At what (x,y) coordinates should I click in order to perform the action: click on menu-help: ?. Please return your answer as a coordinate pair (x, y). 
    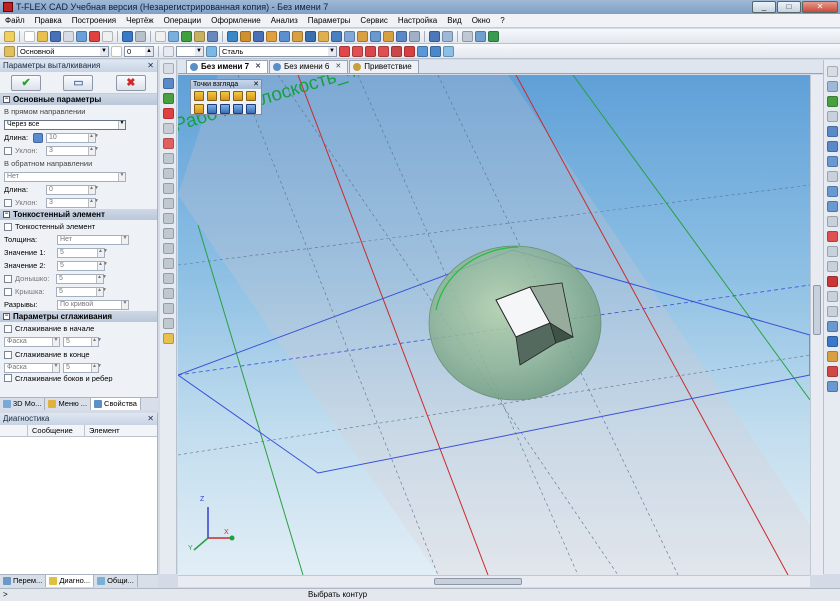
    Looking at the image, I should click on (502, 21).